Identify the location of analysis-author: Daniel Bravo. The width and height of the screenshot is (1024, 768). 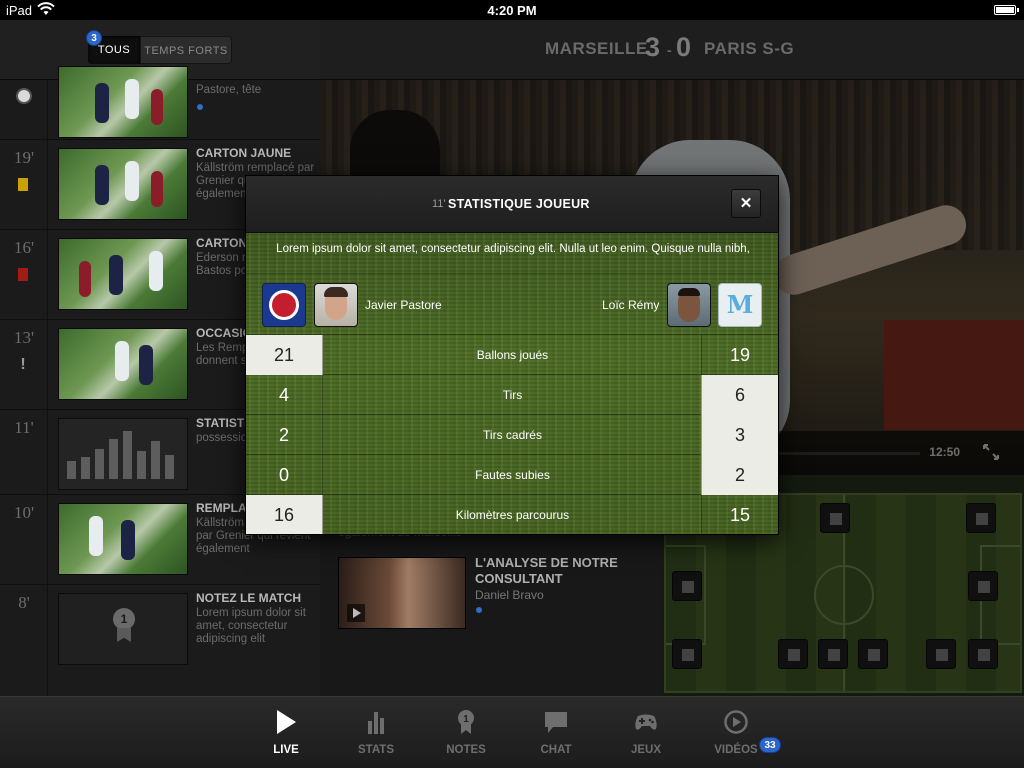
(509, 595).